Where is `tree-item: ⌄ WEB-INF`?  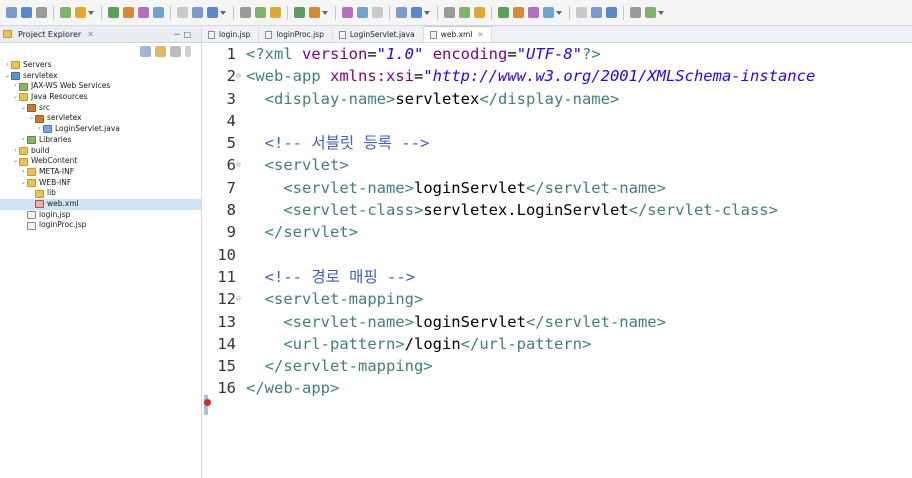
tree-item: ⌄ WEB-INF is located at coordinates (100, 183).